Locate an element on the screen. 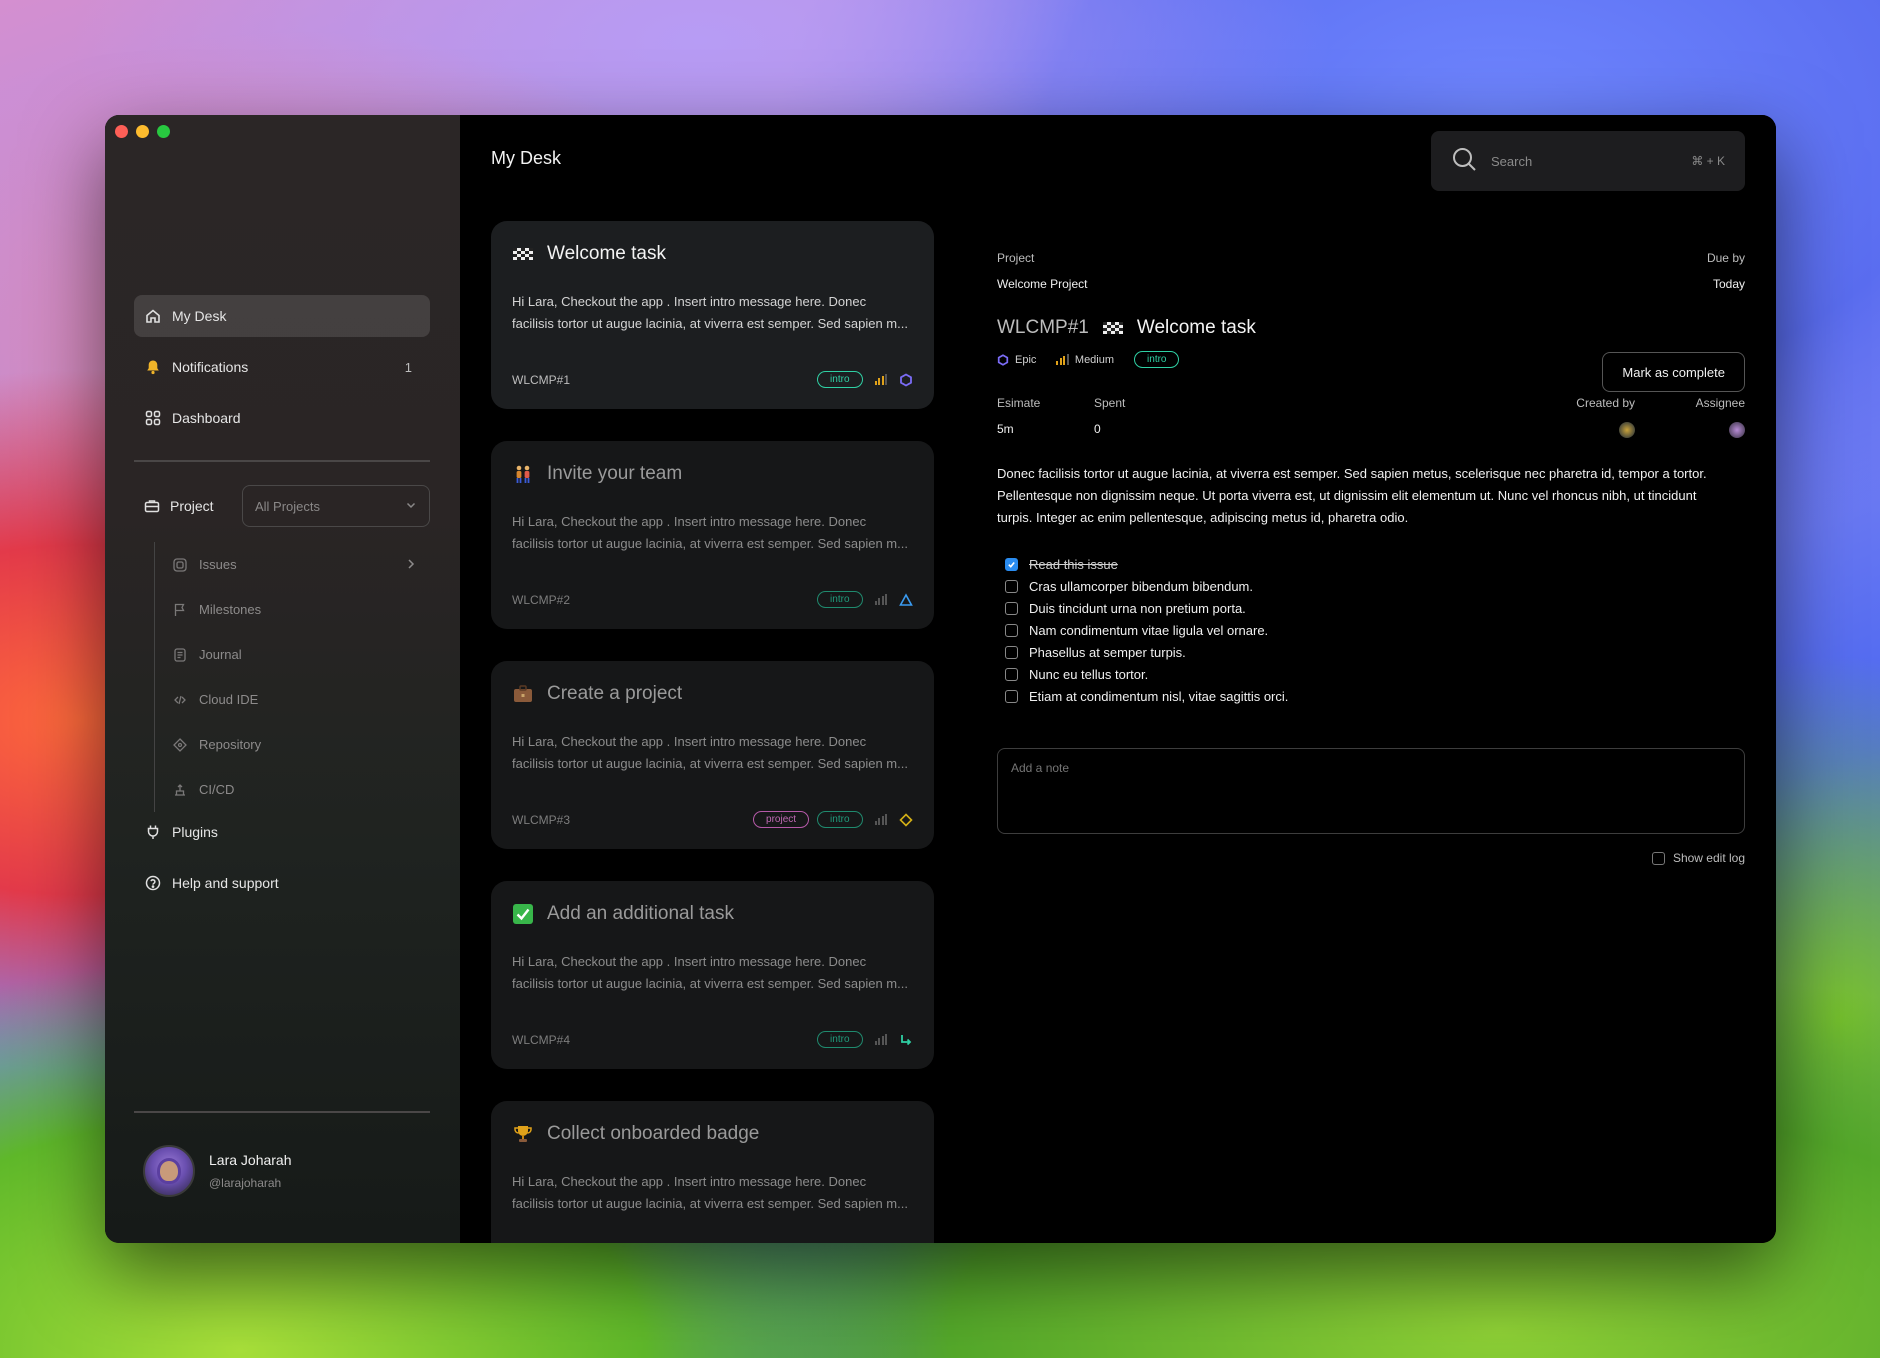  people-icon is located at coordinates (523, 474).